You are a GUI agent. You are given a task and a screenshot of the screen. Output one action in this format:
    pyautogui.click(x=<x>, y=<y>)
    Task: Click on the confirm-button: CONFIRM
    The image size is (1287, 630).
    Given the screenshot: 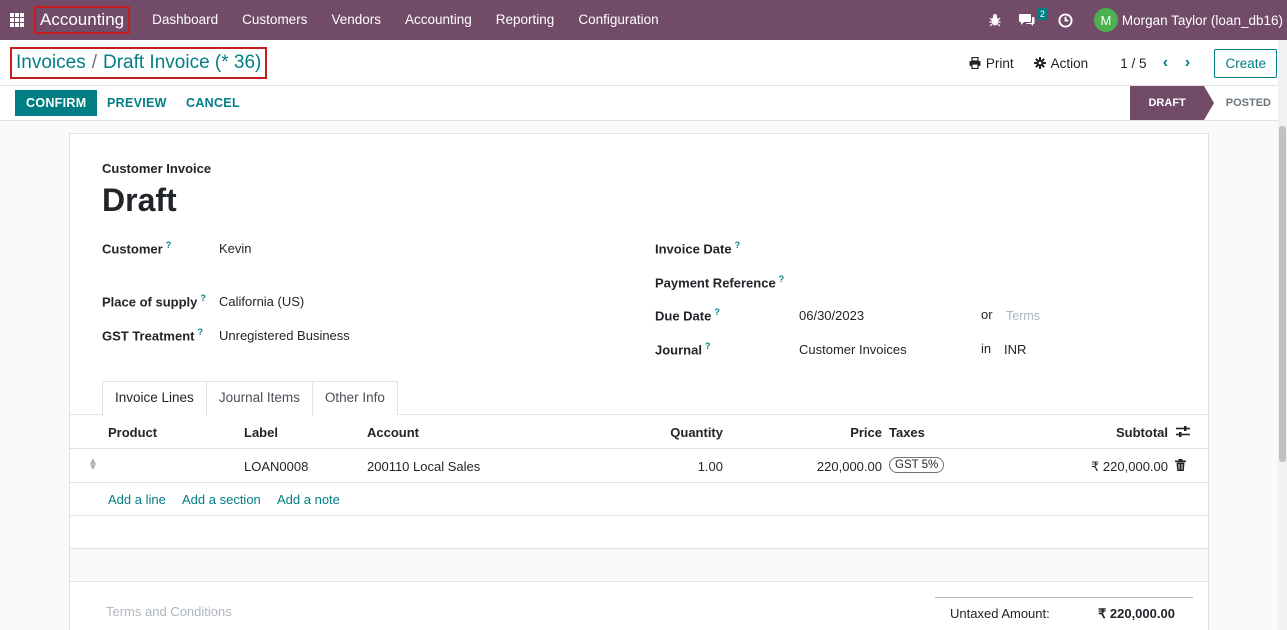 What is the action you would take?
    pyautogui.click(x=56, y=103)
    